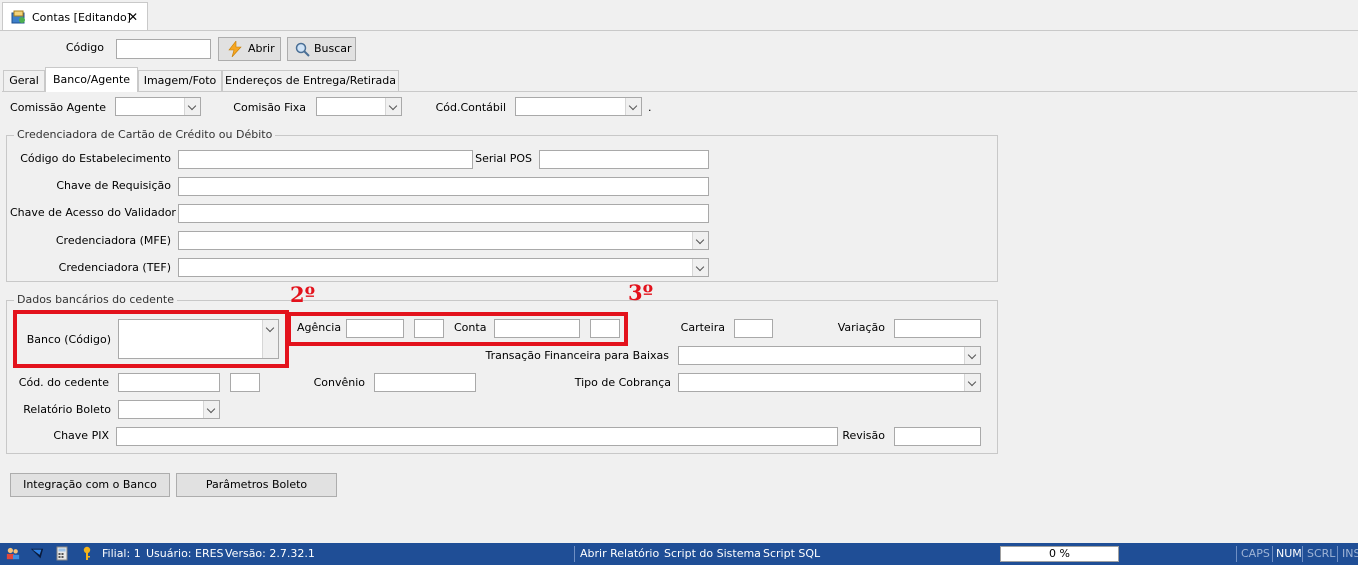 This screenshot has width=1358, height=565. Describe the element at coordinates (443, 267) in the screenshot. I see `credenciadora-tef-select` at that location.